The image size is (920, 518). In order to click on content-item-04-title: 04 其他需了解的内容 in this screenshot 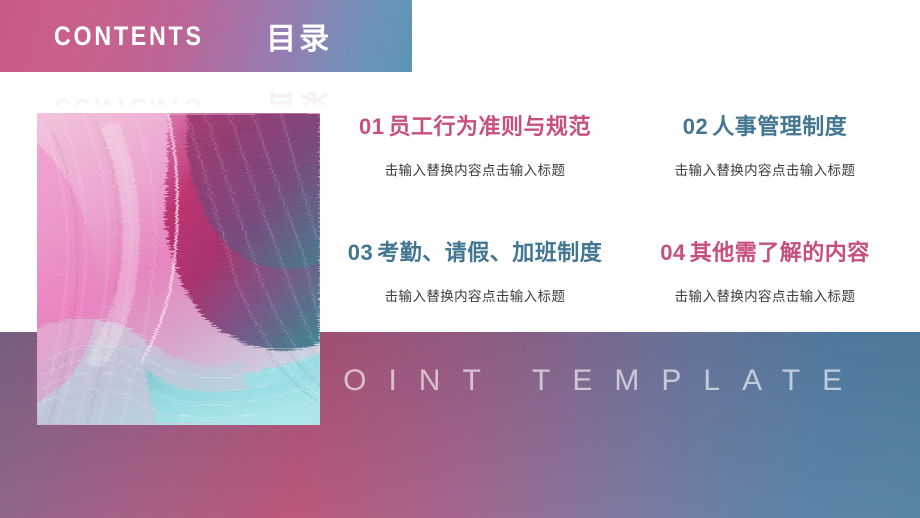, I will do `click(765, 253)`.